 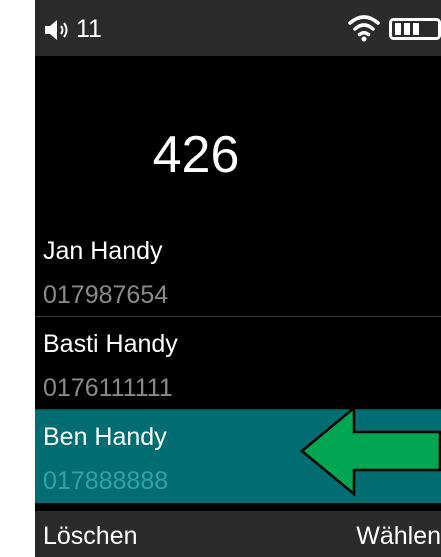 What do you see at coordinates (364, 28) in the screenshot?
I see `wifi-icon` at bounding box center [364, 28].